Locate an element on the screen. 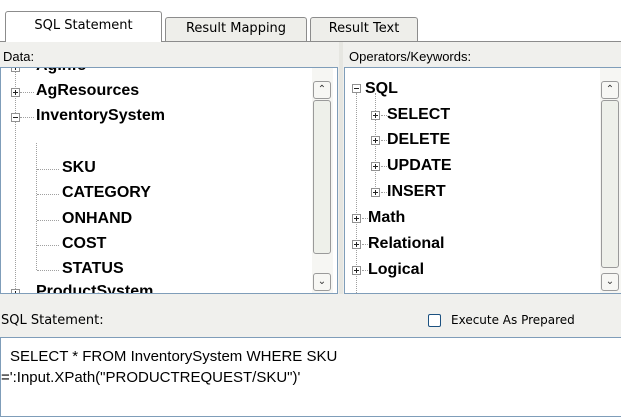 This screenshot has width=621, height=417. operators-tree-scroll-thumb is located at coordinates (610, 184).